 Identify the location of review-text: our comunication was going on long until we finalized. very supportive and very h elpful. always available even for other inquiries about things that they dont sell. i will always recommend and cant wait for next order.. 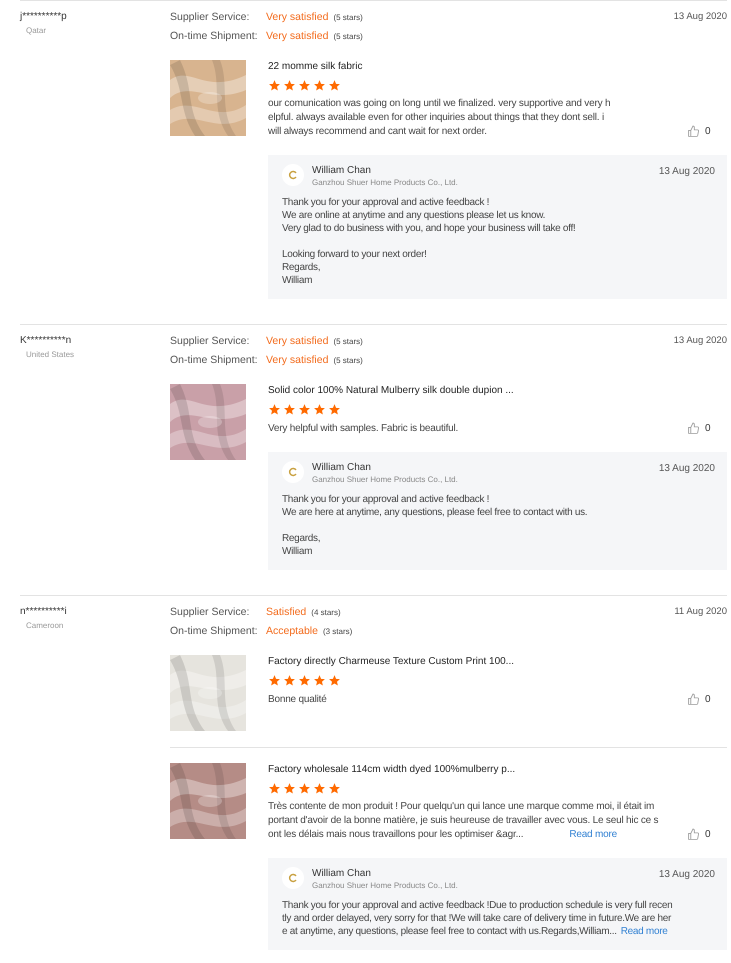
(439, 118).